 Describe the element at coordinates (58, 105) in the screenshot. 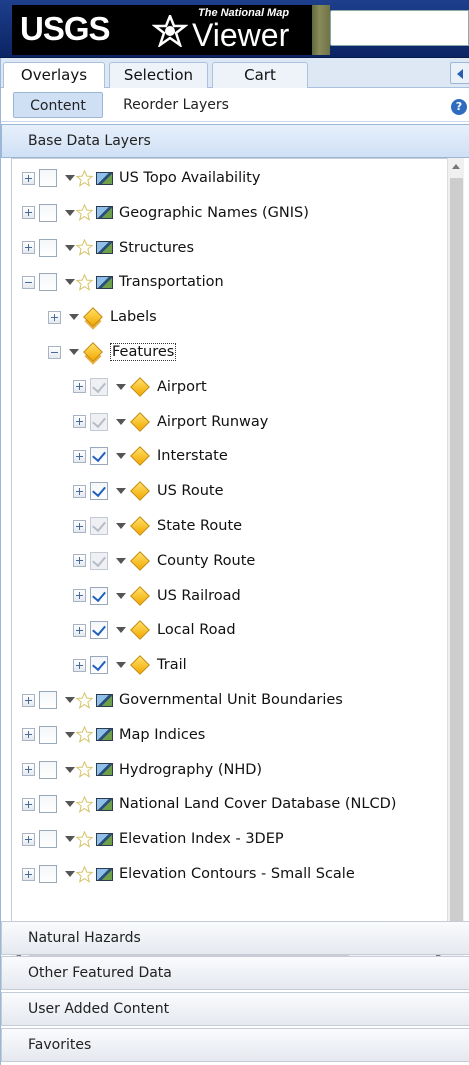

I see `subtab-content: Content` at that location.